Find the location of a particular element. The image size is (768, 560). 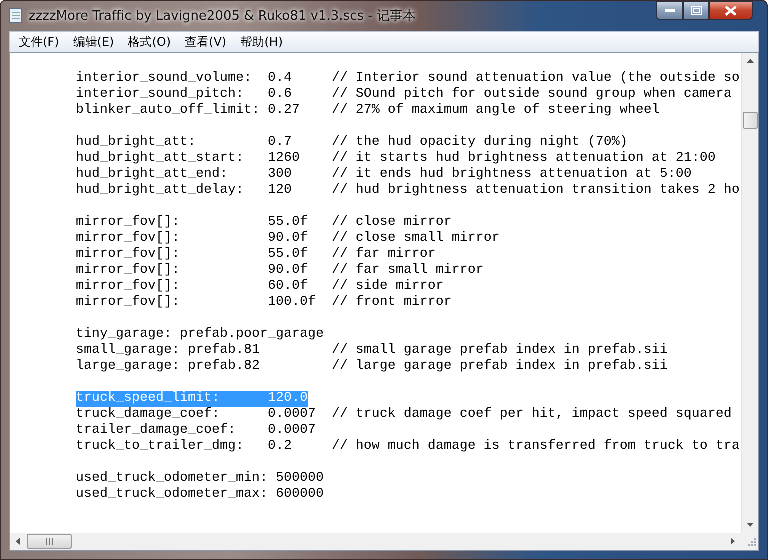

minimize-button is located at coordinates (669, 10).